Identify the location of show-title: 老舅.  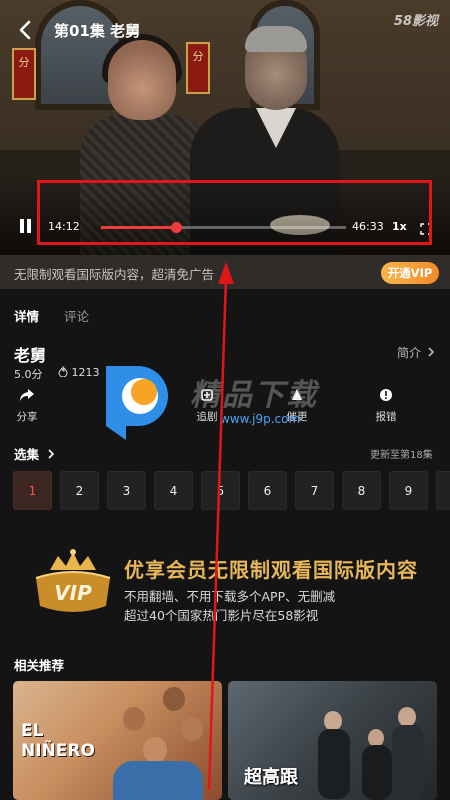
(30, 355).